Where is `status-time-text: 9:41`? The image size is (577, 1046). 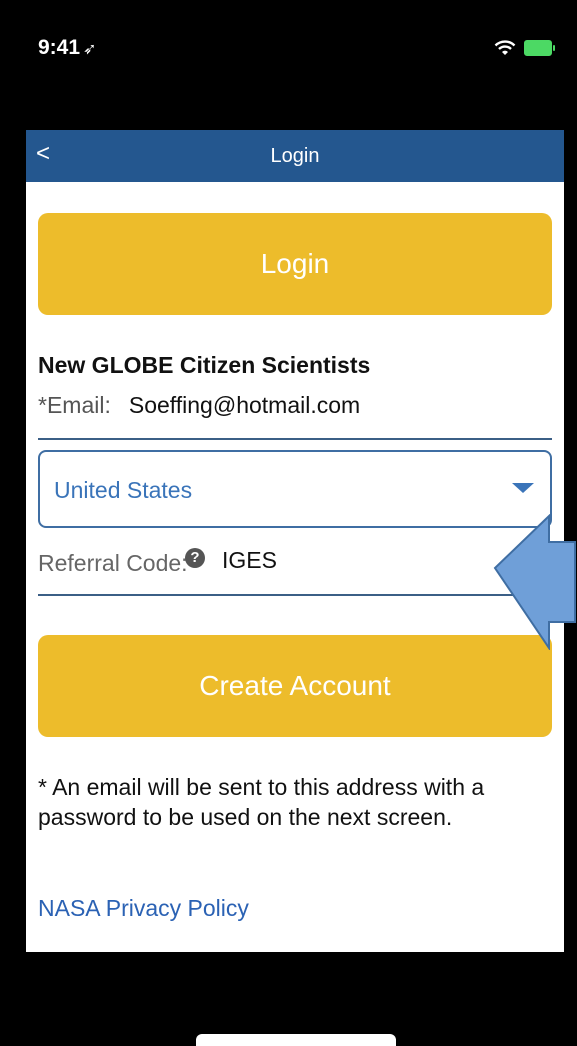
status-time-text: 9:41 is located at coordinates (59, 47).